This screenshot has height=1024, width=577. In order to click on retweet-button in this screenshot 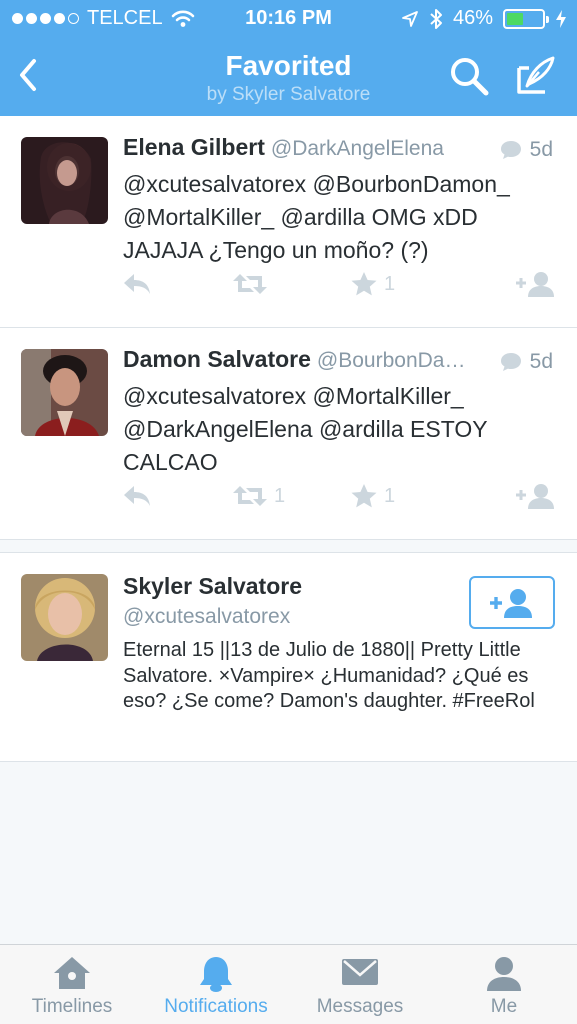, I will do `click(253, 284)`.